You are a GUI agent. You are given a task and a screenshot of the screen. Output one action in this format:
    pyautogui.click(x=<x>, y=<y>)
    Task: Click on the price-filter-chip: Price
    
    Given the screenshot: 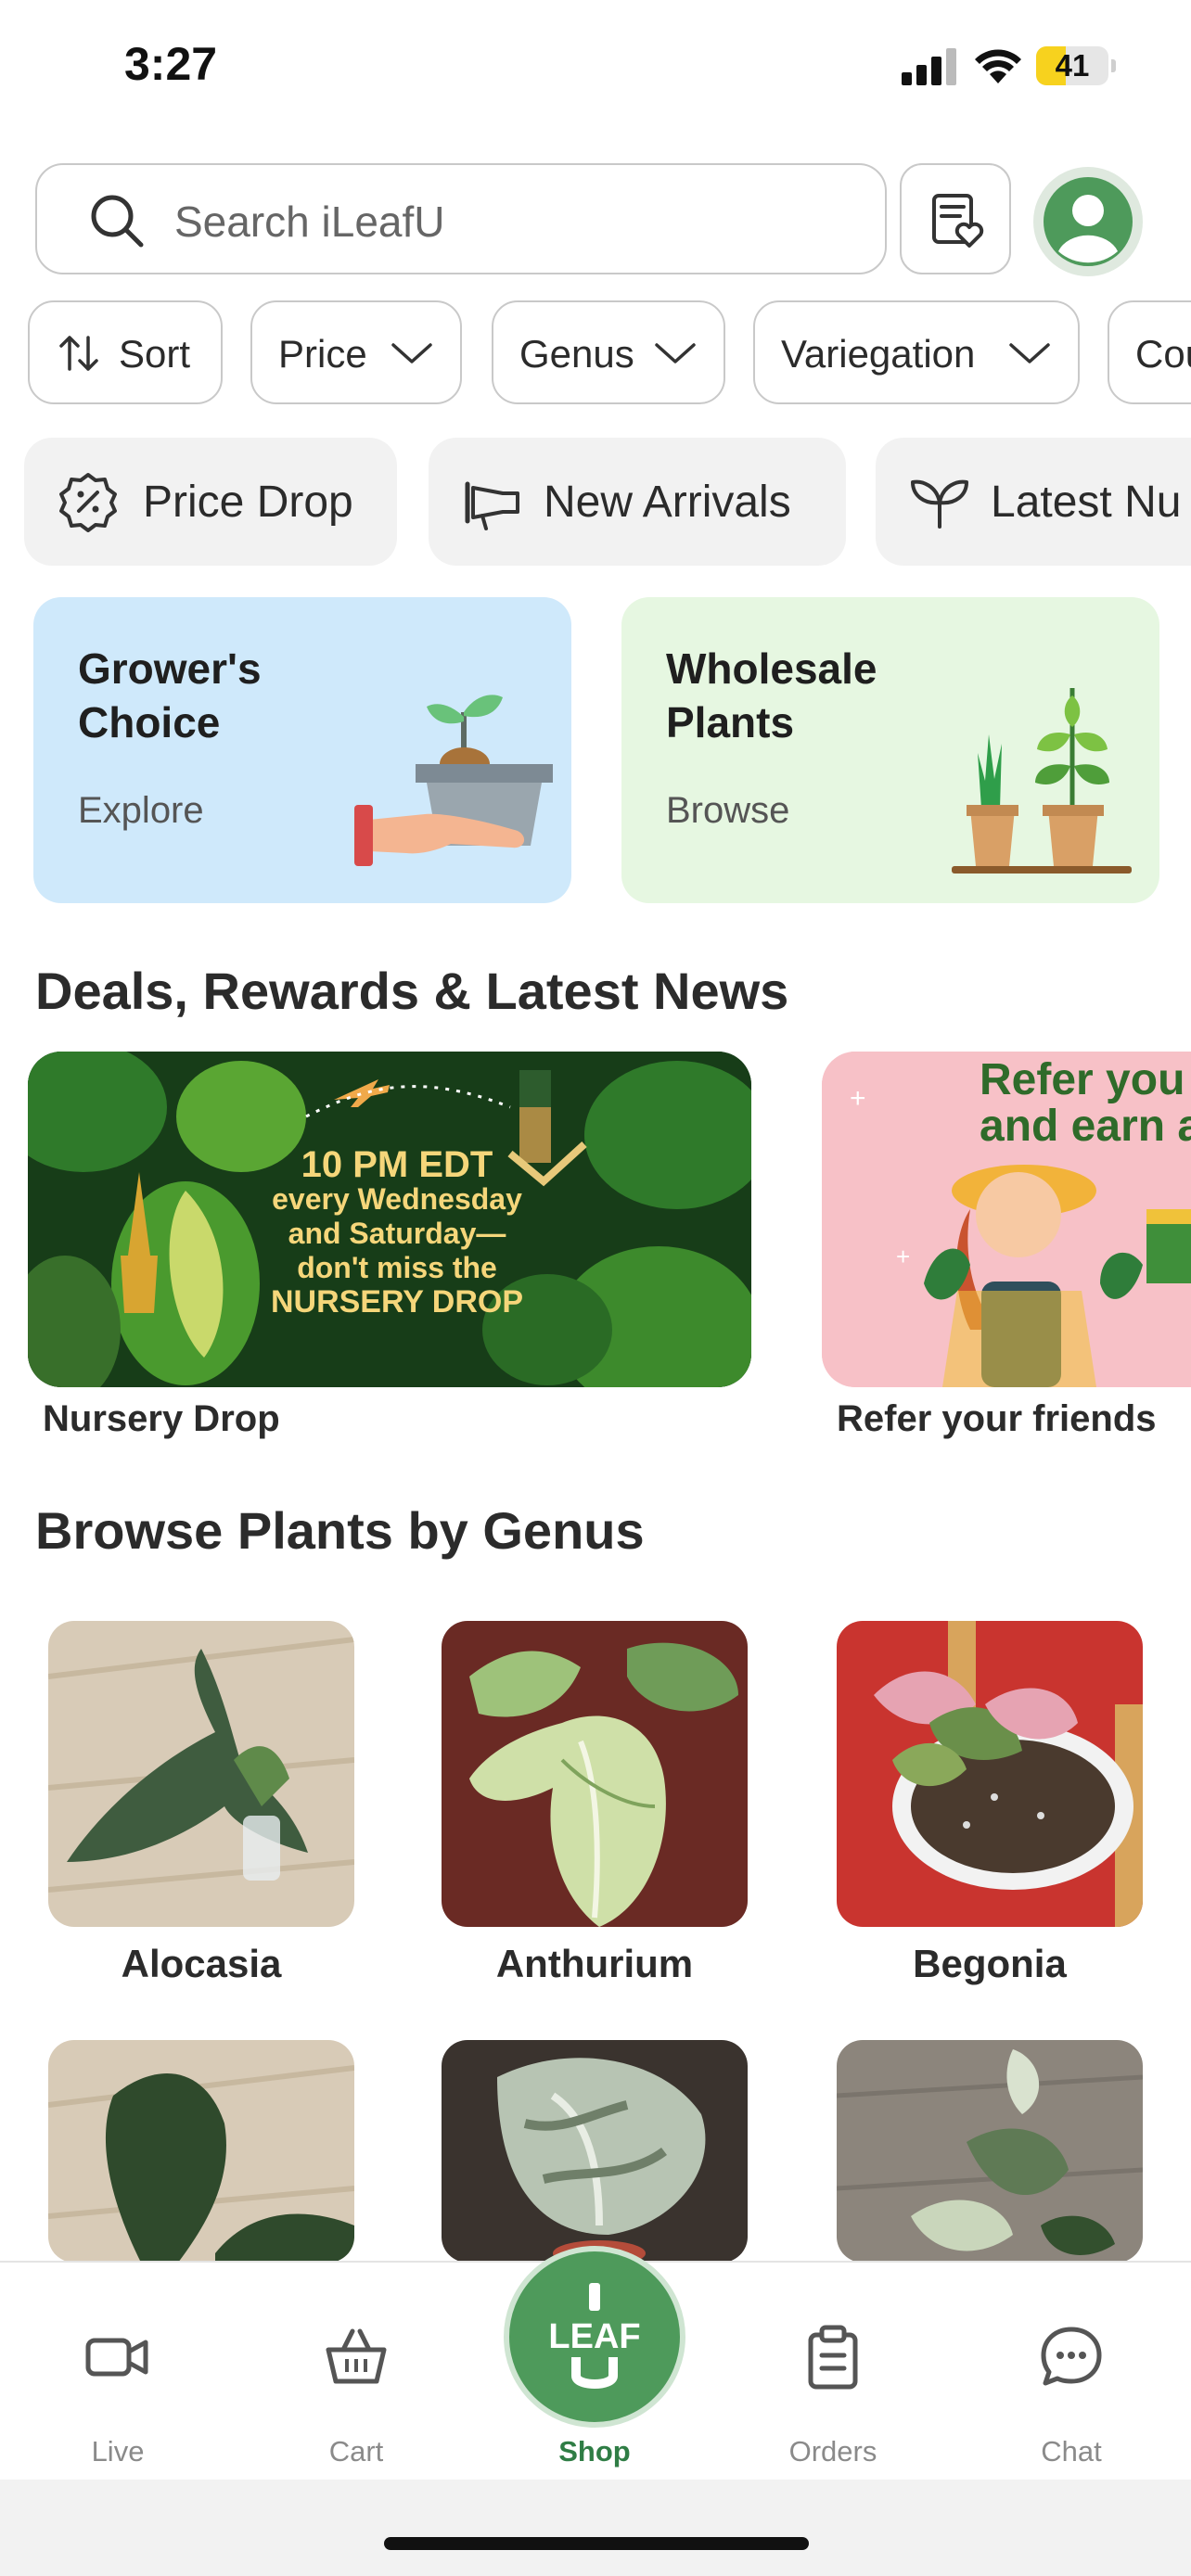 What is the action you would take?
    pyautogui.click(x=356, y=352)
    